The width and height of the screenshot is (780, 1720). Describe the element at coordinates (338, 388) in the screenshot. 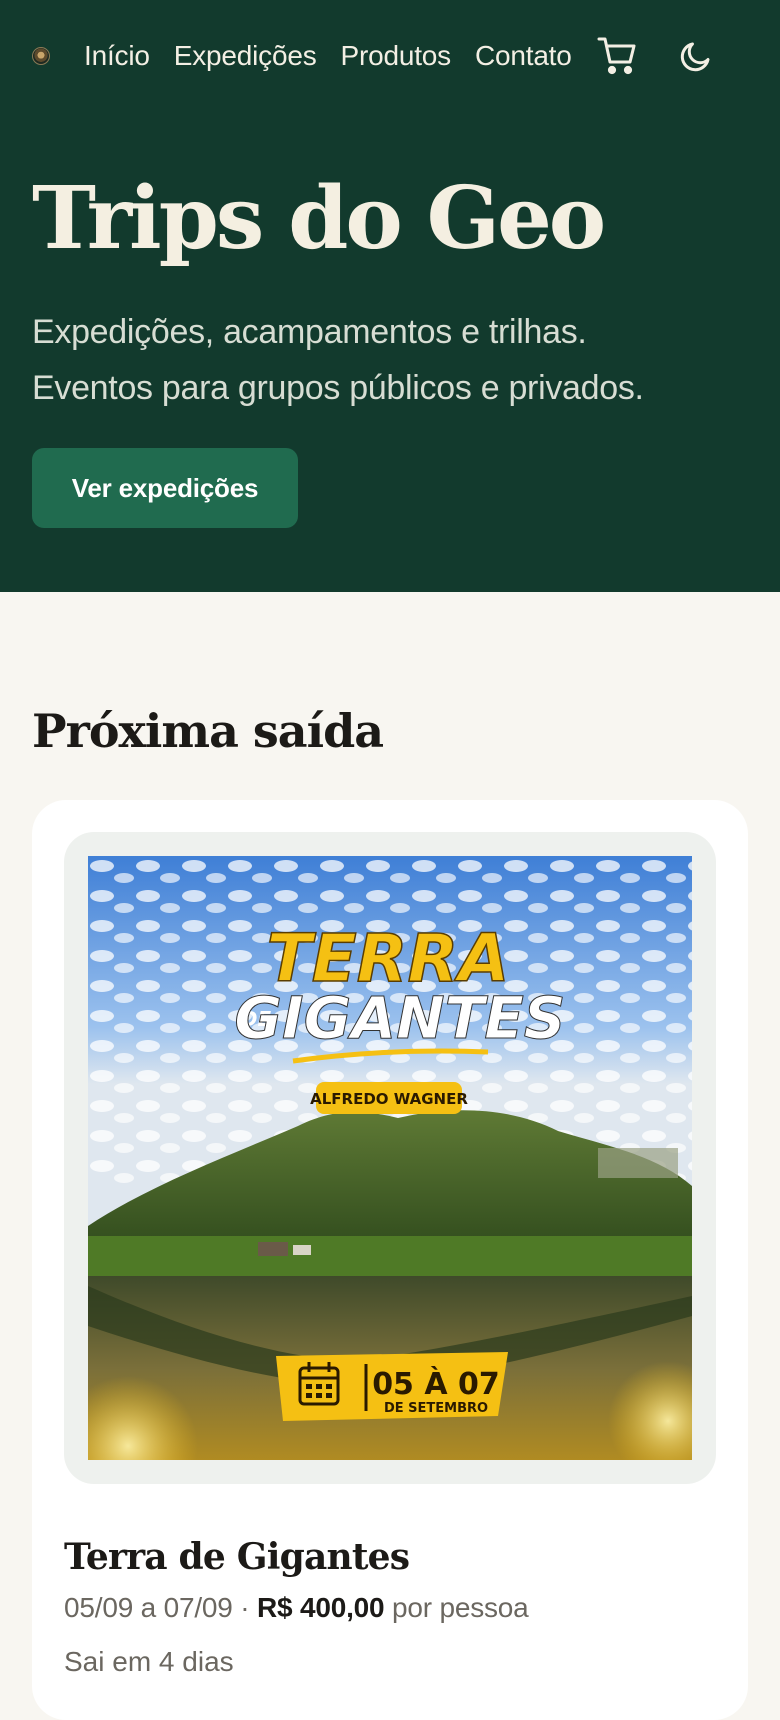

I see `hero-subtitle-line-2: Eventos para grupos públicos e privados.` at that location.